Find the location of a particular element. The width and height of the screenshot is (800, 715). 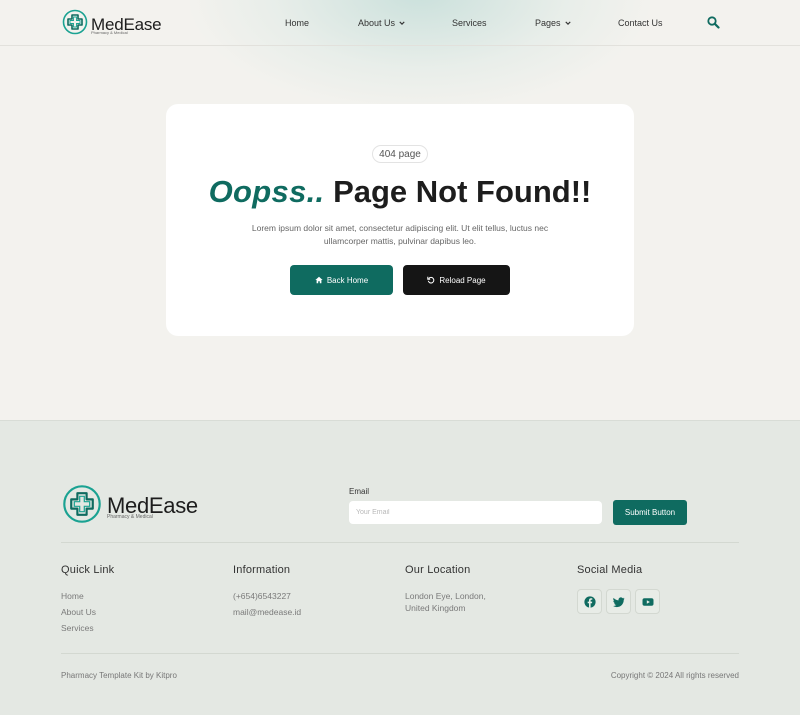

submit-button: Submit Button is located at coordinates (650, 512).